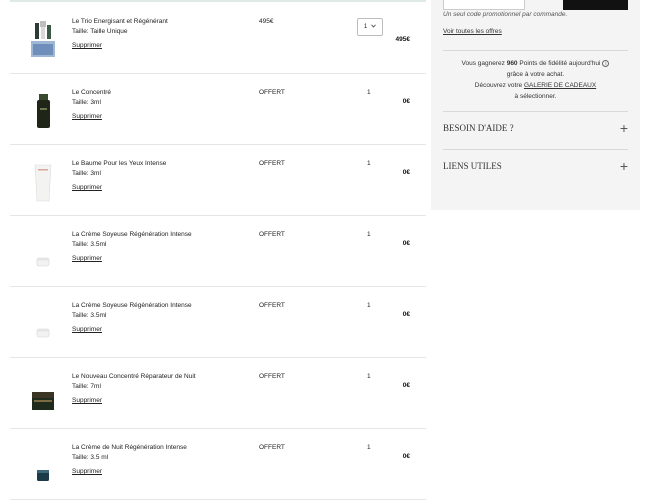  What do you see at coordinates (43, 183) in the screenshot?
I see `product-thumbnail-white-tube` at bounding box center [43, 183].